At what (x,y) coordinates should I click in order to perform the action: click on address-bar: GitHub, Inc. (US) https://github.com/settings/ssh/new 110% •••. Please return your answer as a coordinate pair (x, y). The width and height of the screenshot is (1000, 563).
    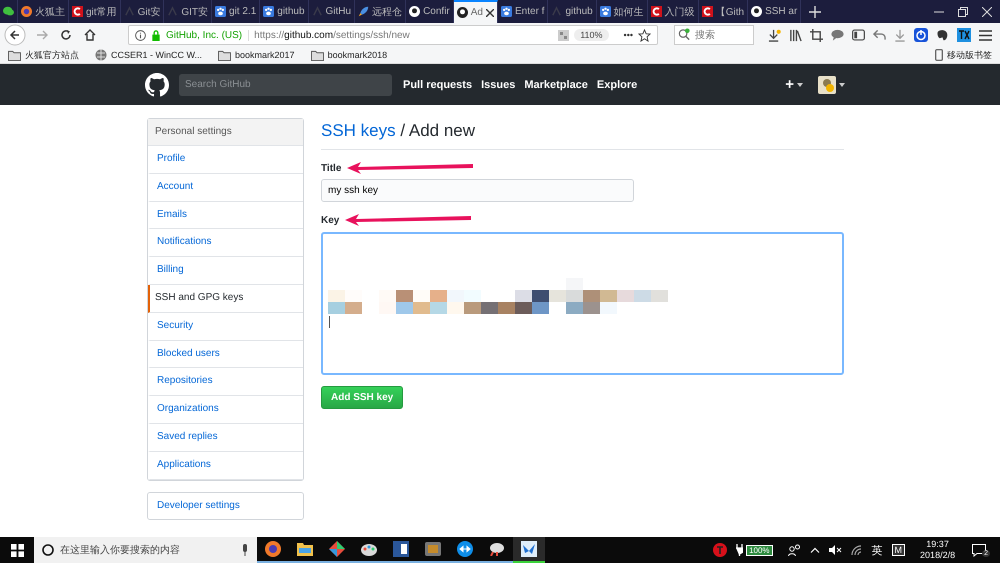
    Looking at the image, I should click on (393, 35).